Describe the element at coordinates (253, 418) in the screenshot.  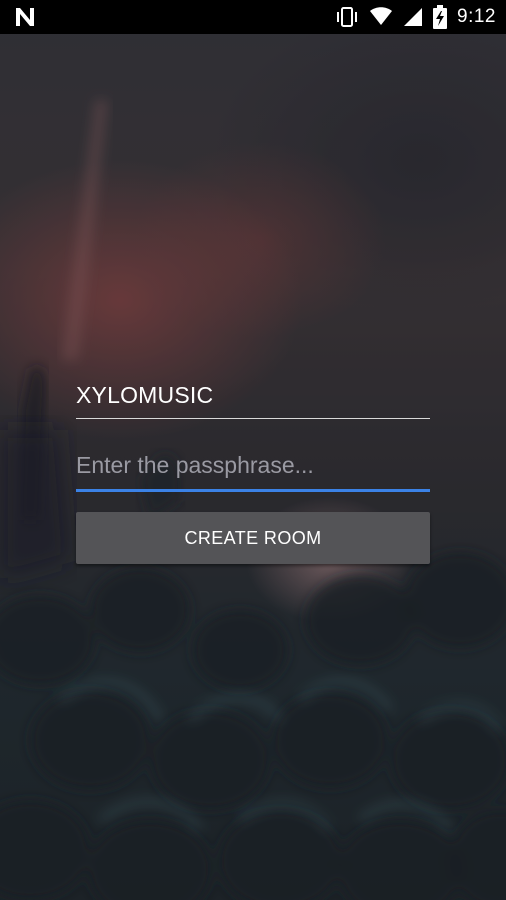
I see `room-name-underline` at that location.